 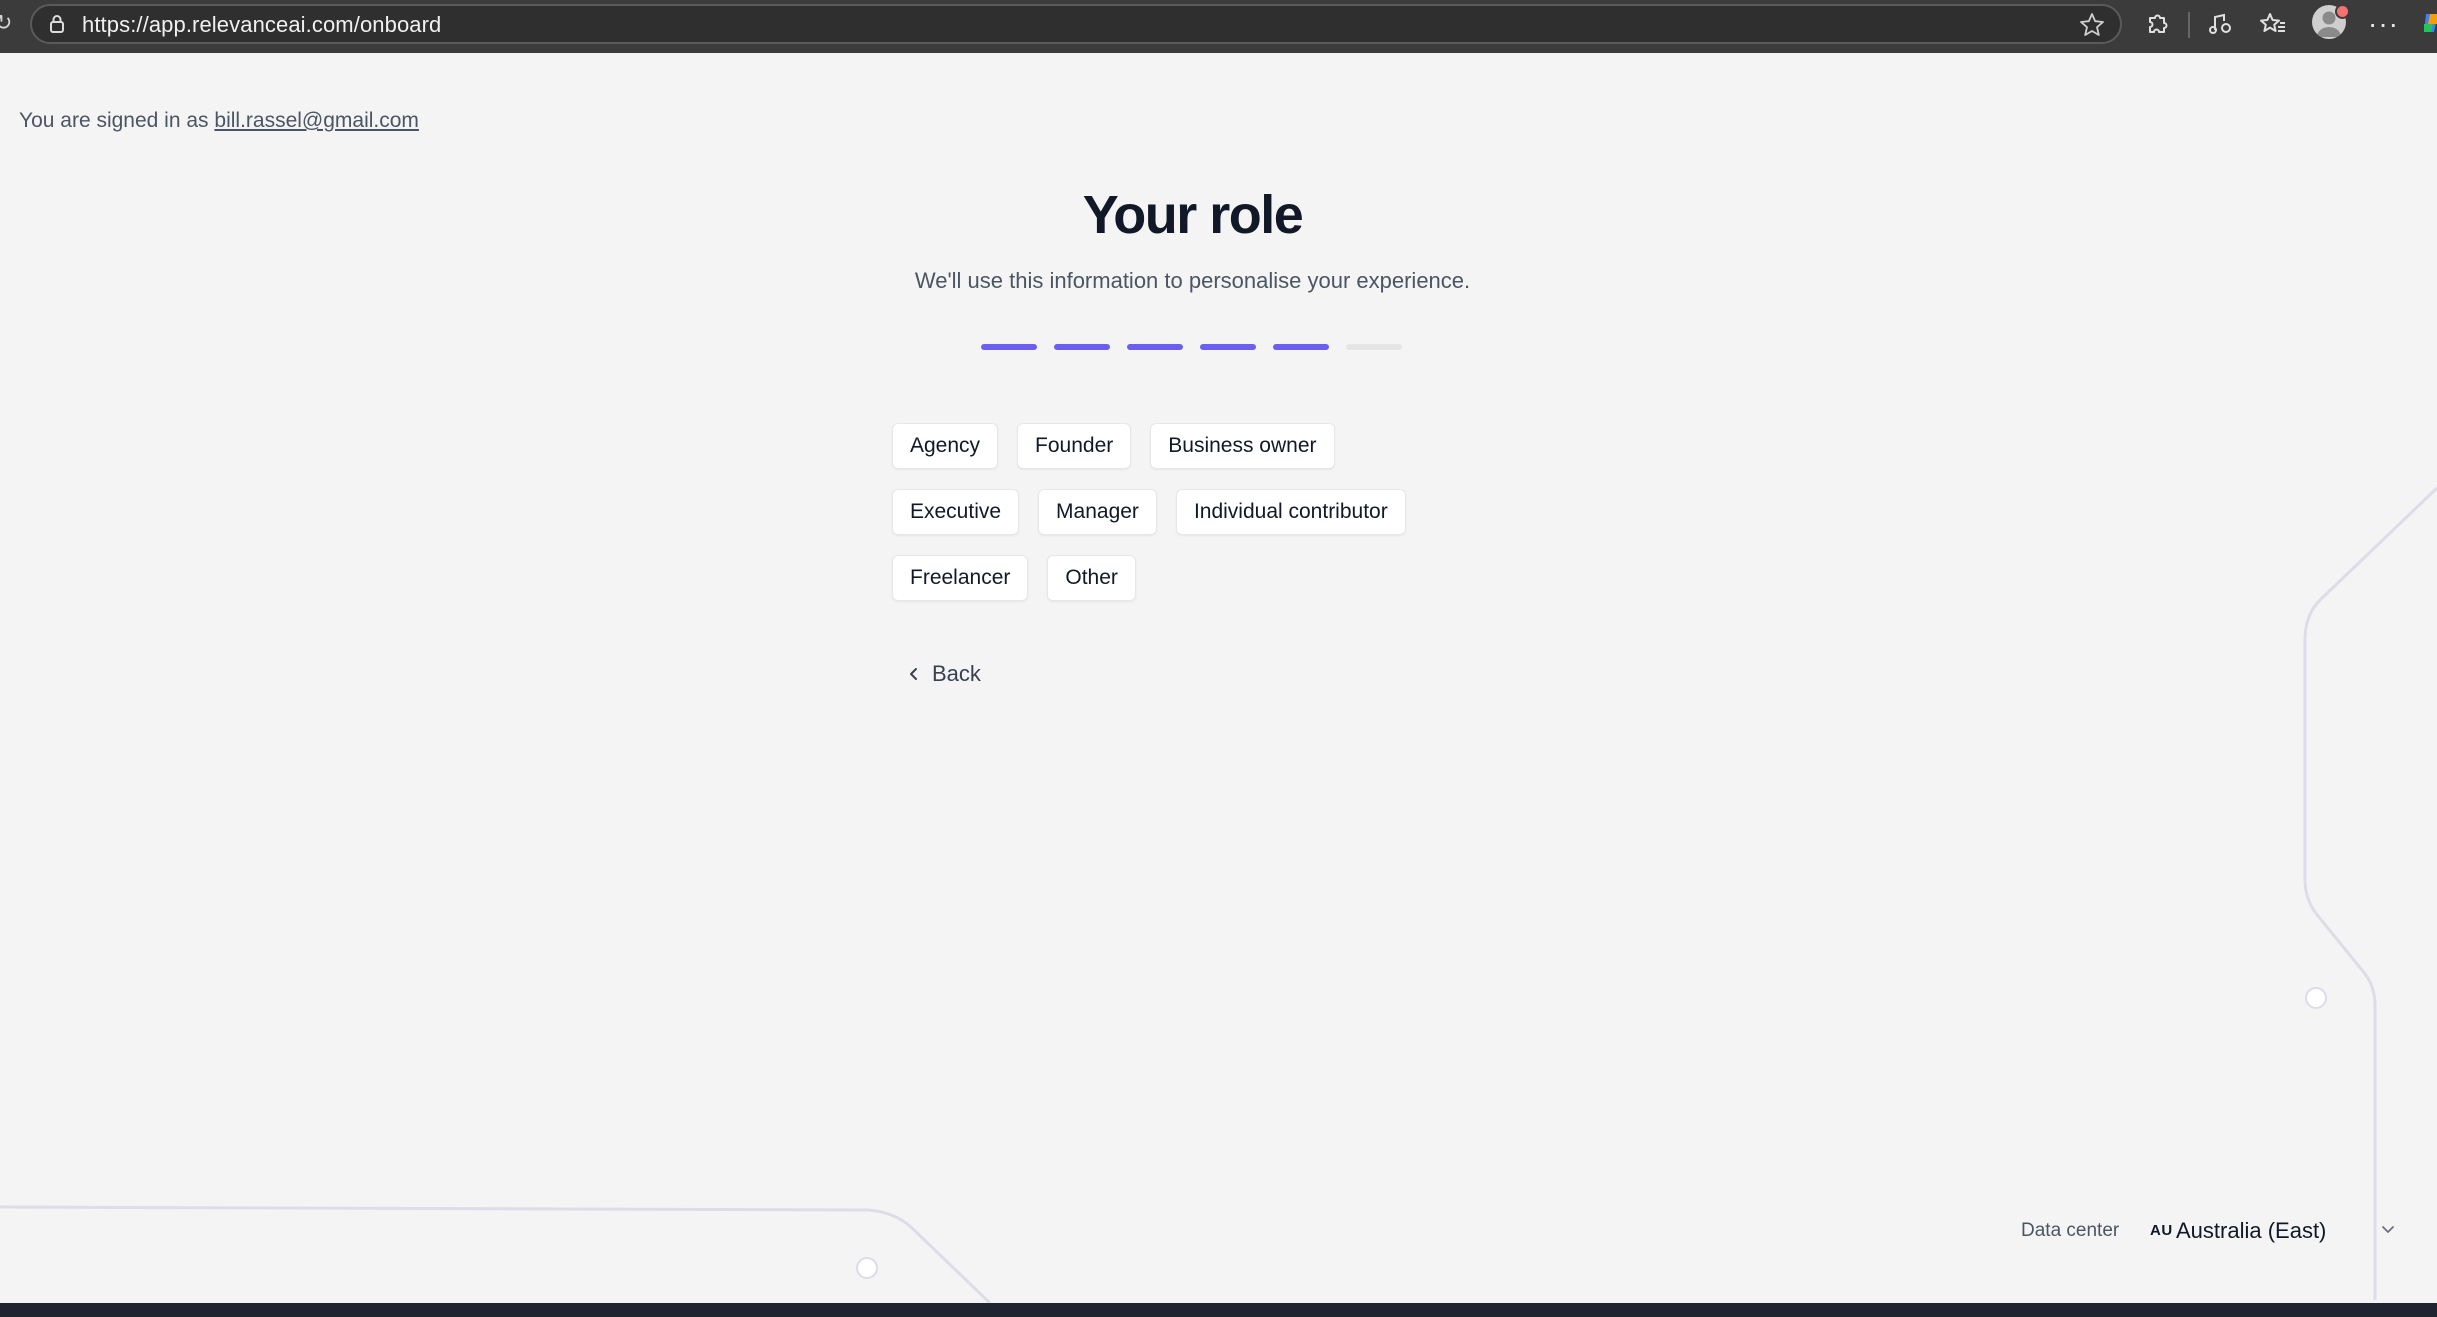 I want to click on role-row: Freelancer Other, so click(x=1192, y=578).